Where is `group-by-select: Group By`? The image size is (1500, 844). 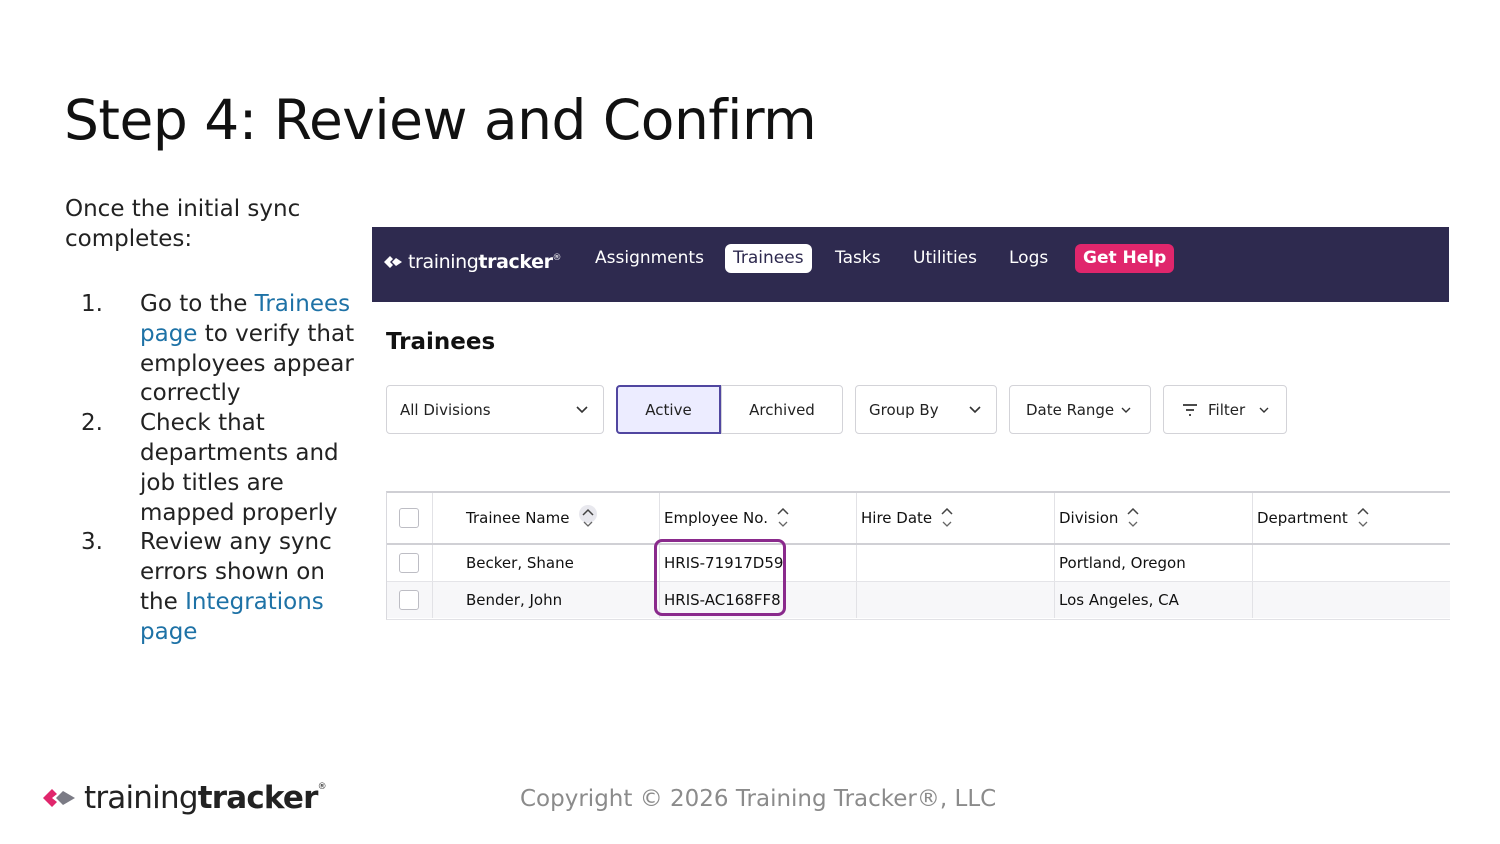 group-by-select: Group By is located at coordinates (926, 409).